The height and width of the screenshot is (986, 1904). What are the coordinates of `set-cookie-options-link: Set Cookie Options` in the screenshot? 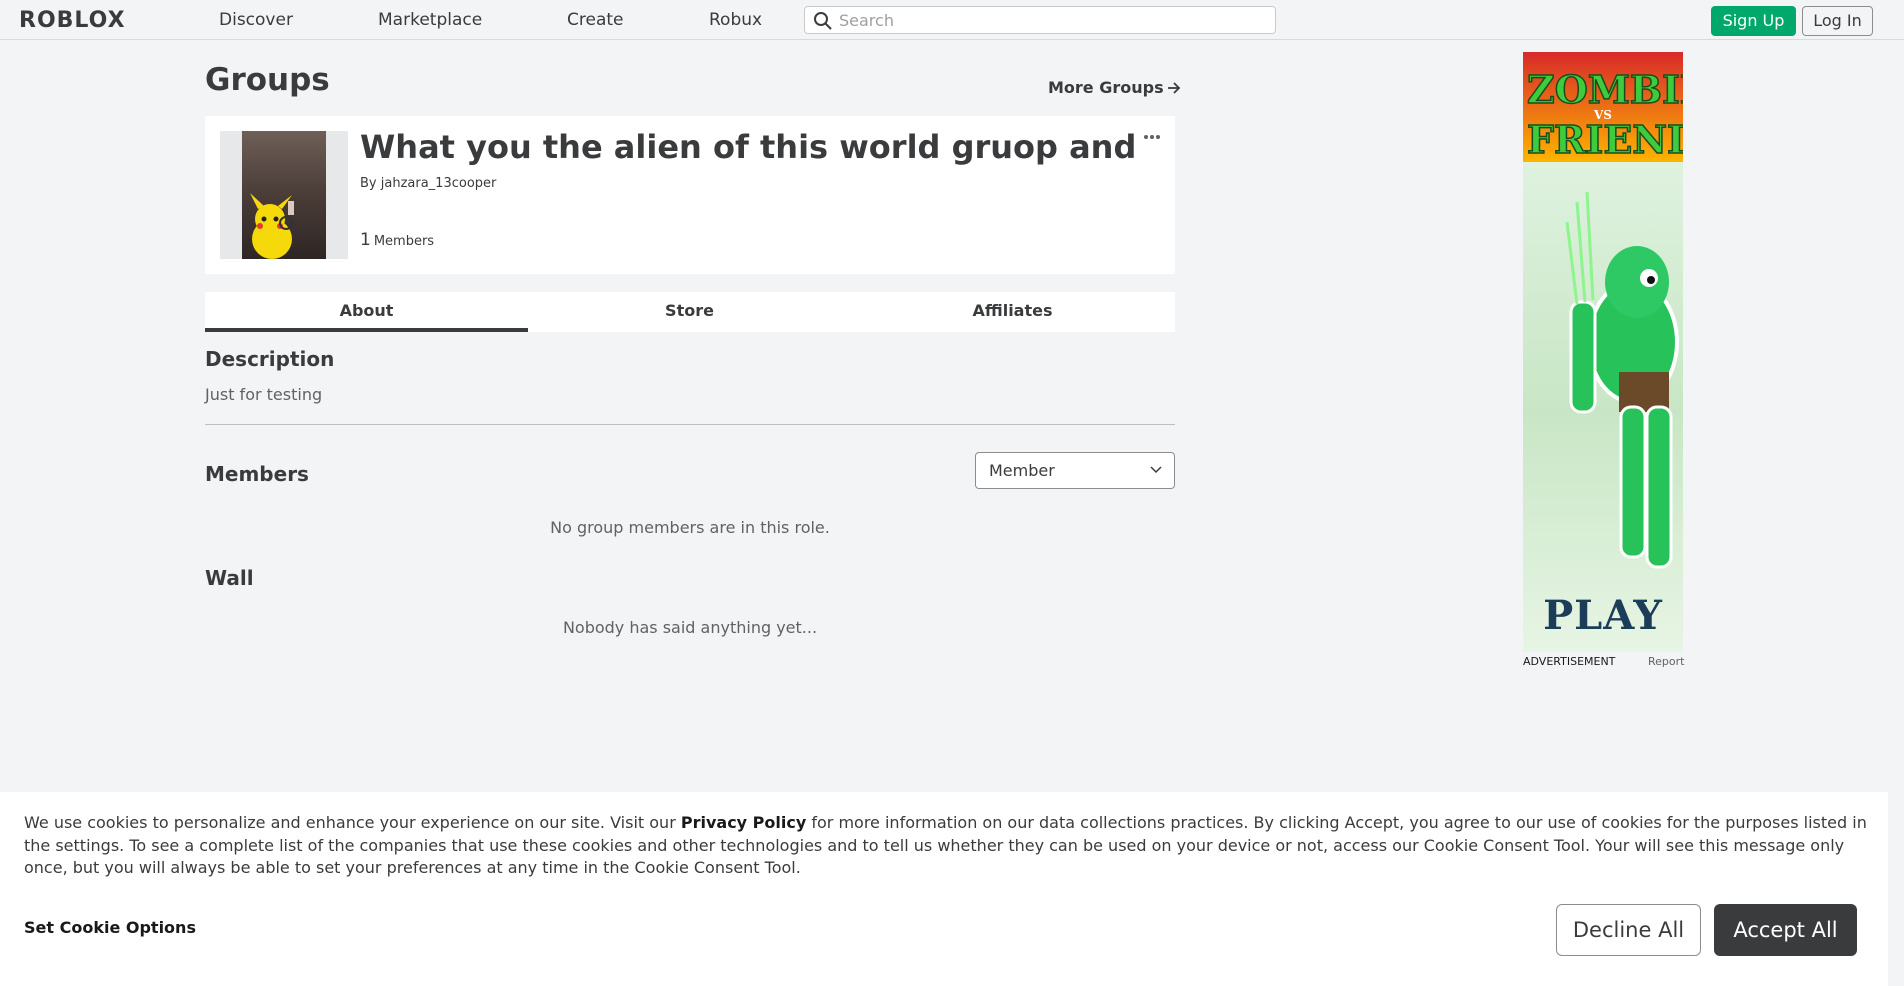 It's located at (110, 927).